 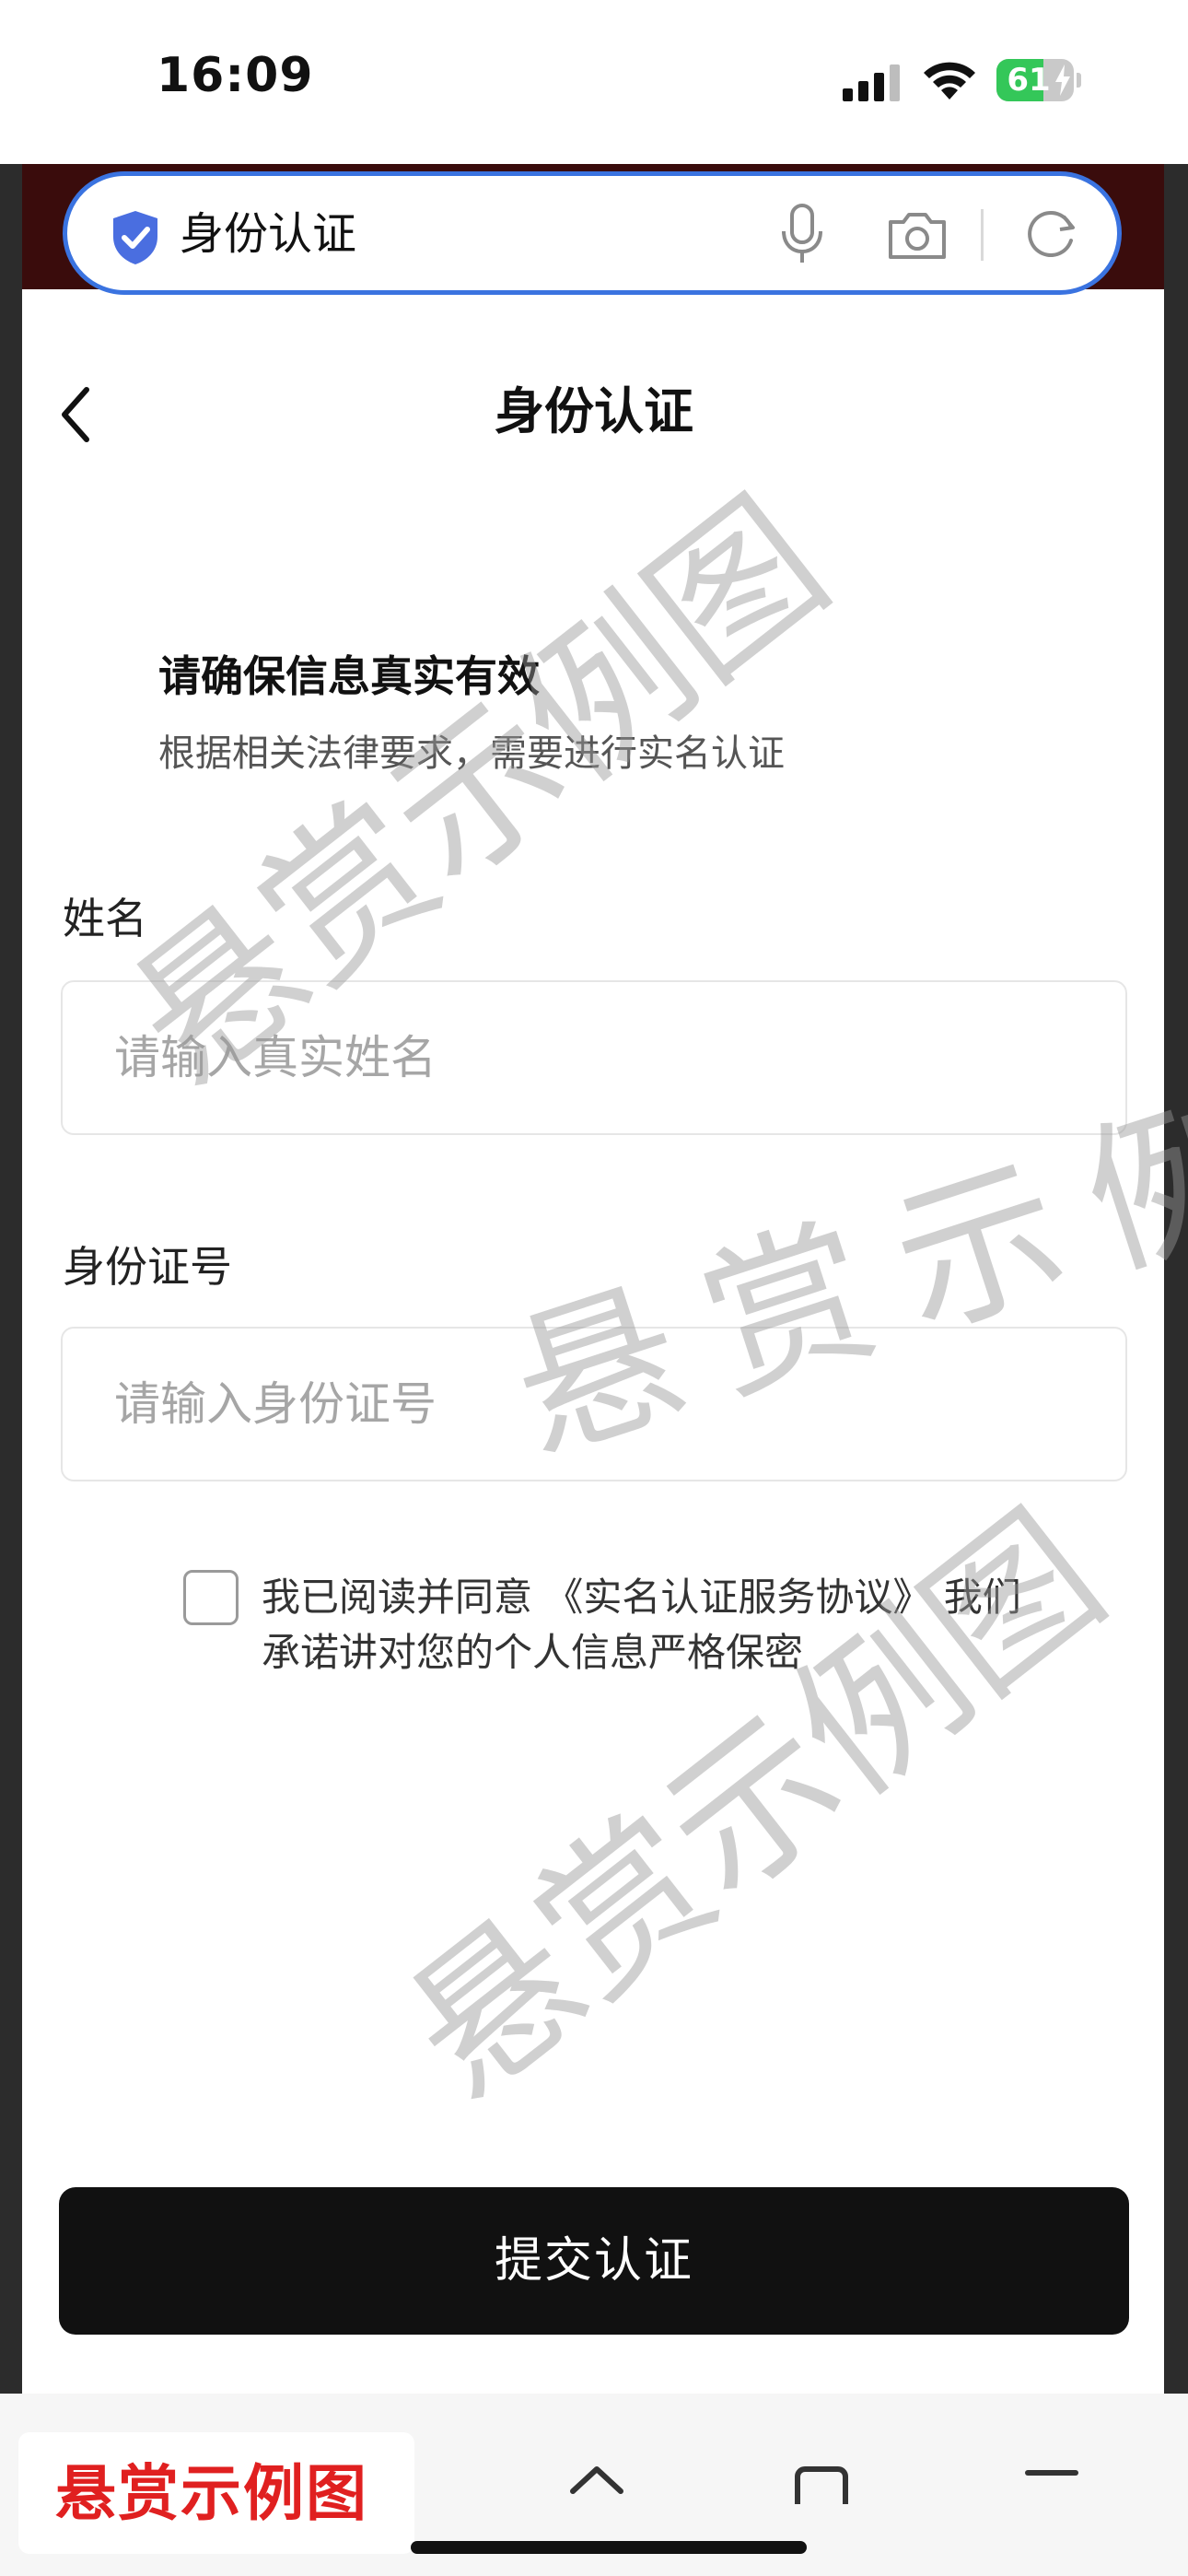 I want to click on agreement-text-line2: 承诺讲对您的个人信息严格保密, so click(x=533, y=1652).